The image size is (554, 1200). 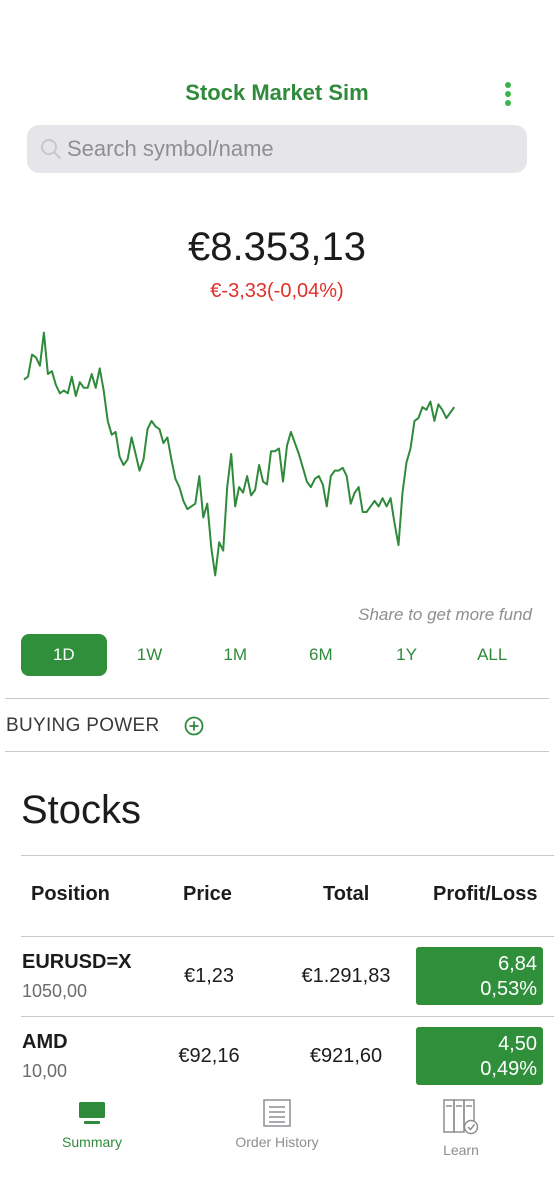 I want to click on tab-order-history: Order History, so click(x=277, y=1124).